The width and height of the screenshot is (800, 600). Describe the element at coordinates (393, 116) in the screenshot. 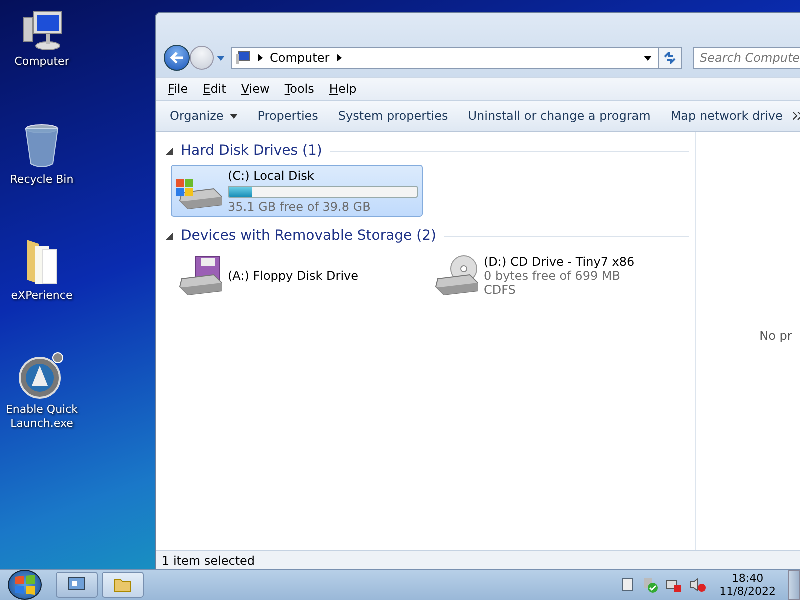

I see `toolbar-button: System properties` at that location.